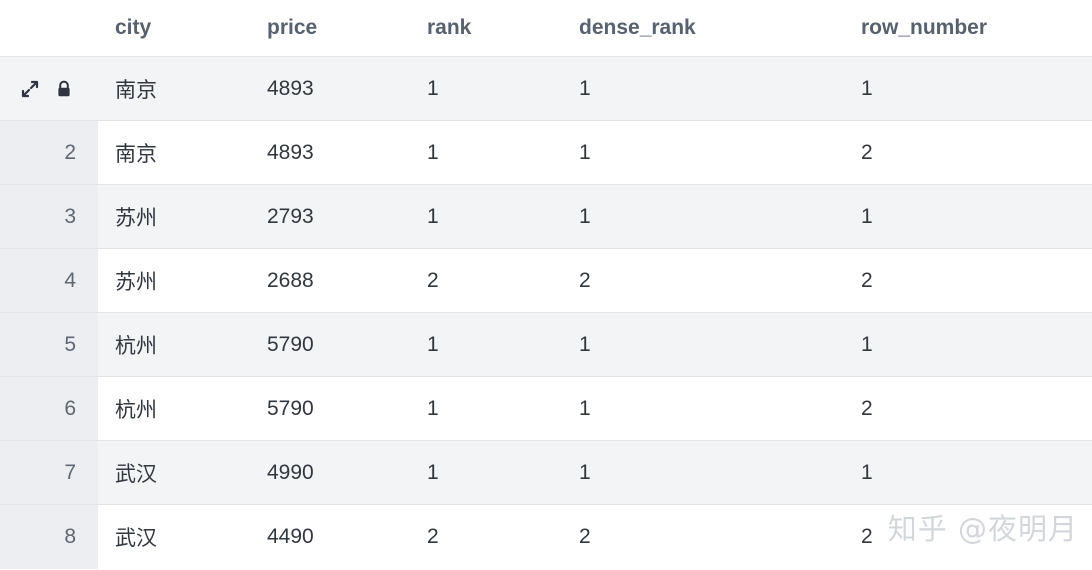 The image size is (1092, 570). I want to click on cell-rank-value: 2, so click(433, 280).